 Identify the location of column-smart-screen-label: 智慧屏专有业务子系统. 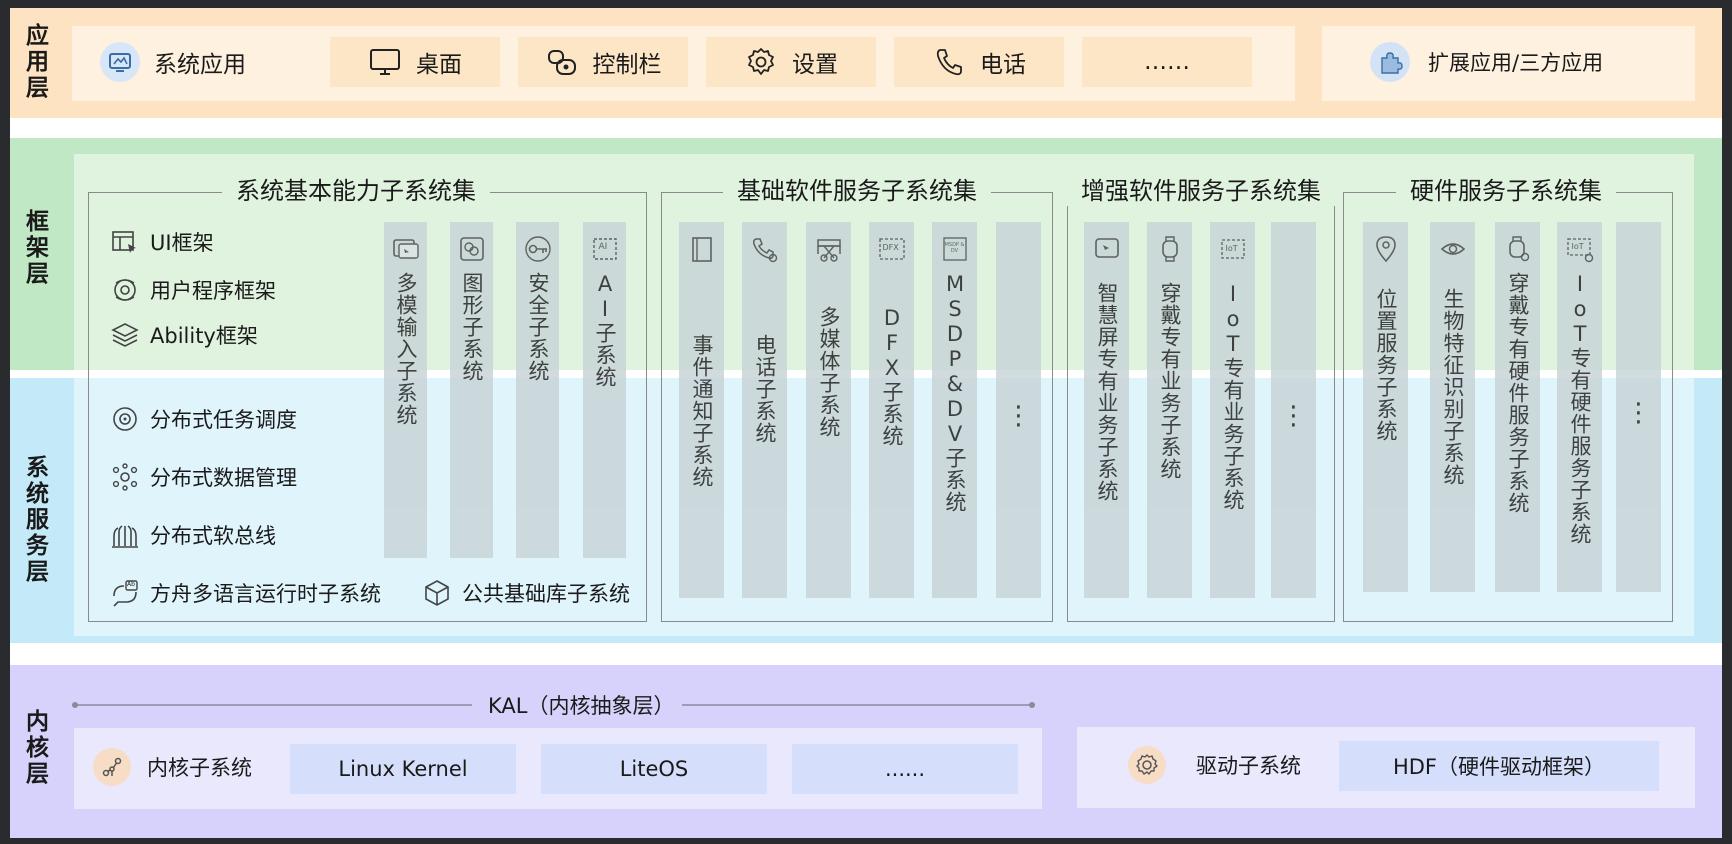
(1107, 392).